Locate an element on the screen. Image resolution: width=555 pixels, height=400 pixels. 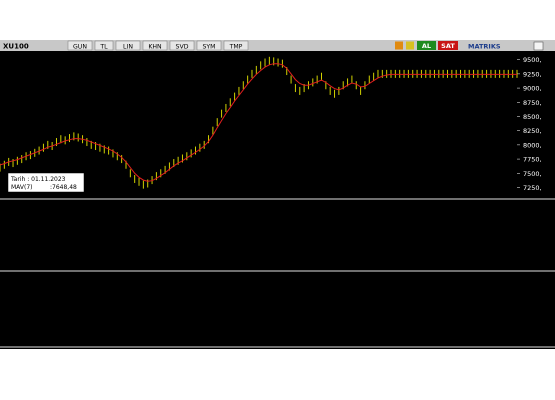
toolbar-button-label: GUN is located at coordinates (80, 47).